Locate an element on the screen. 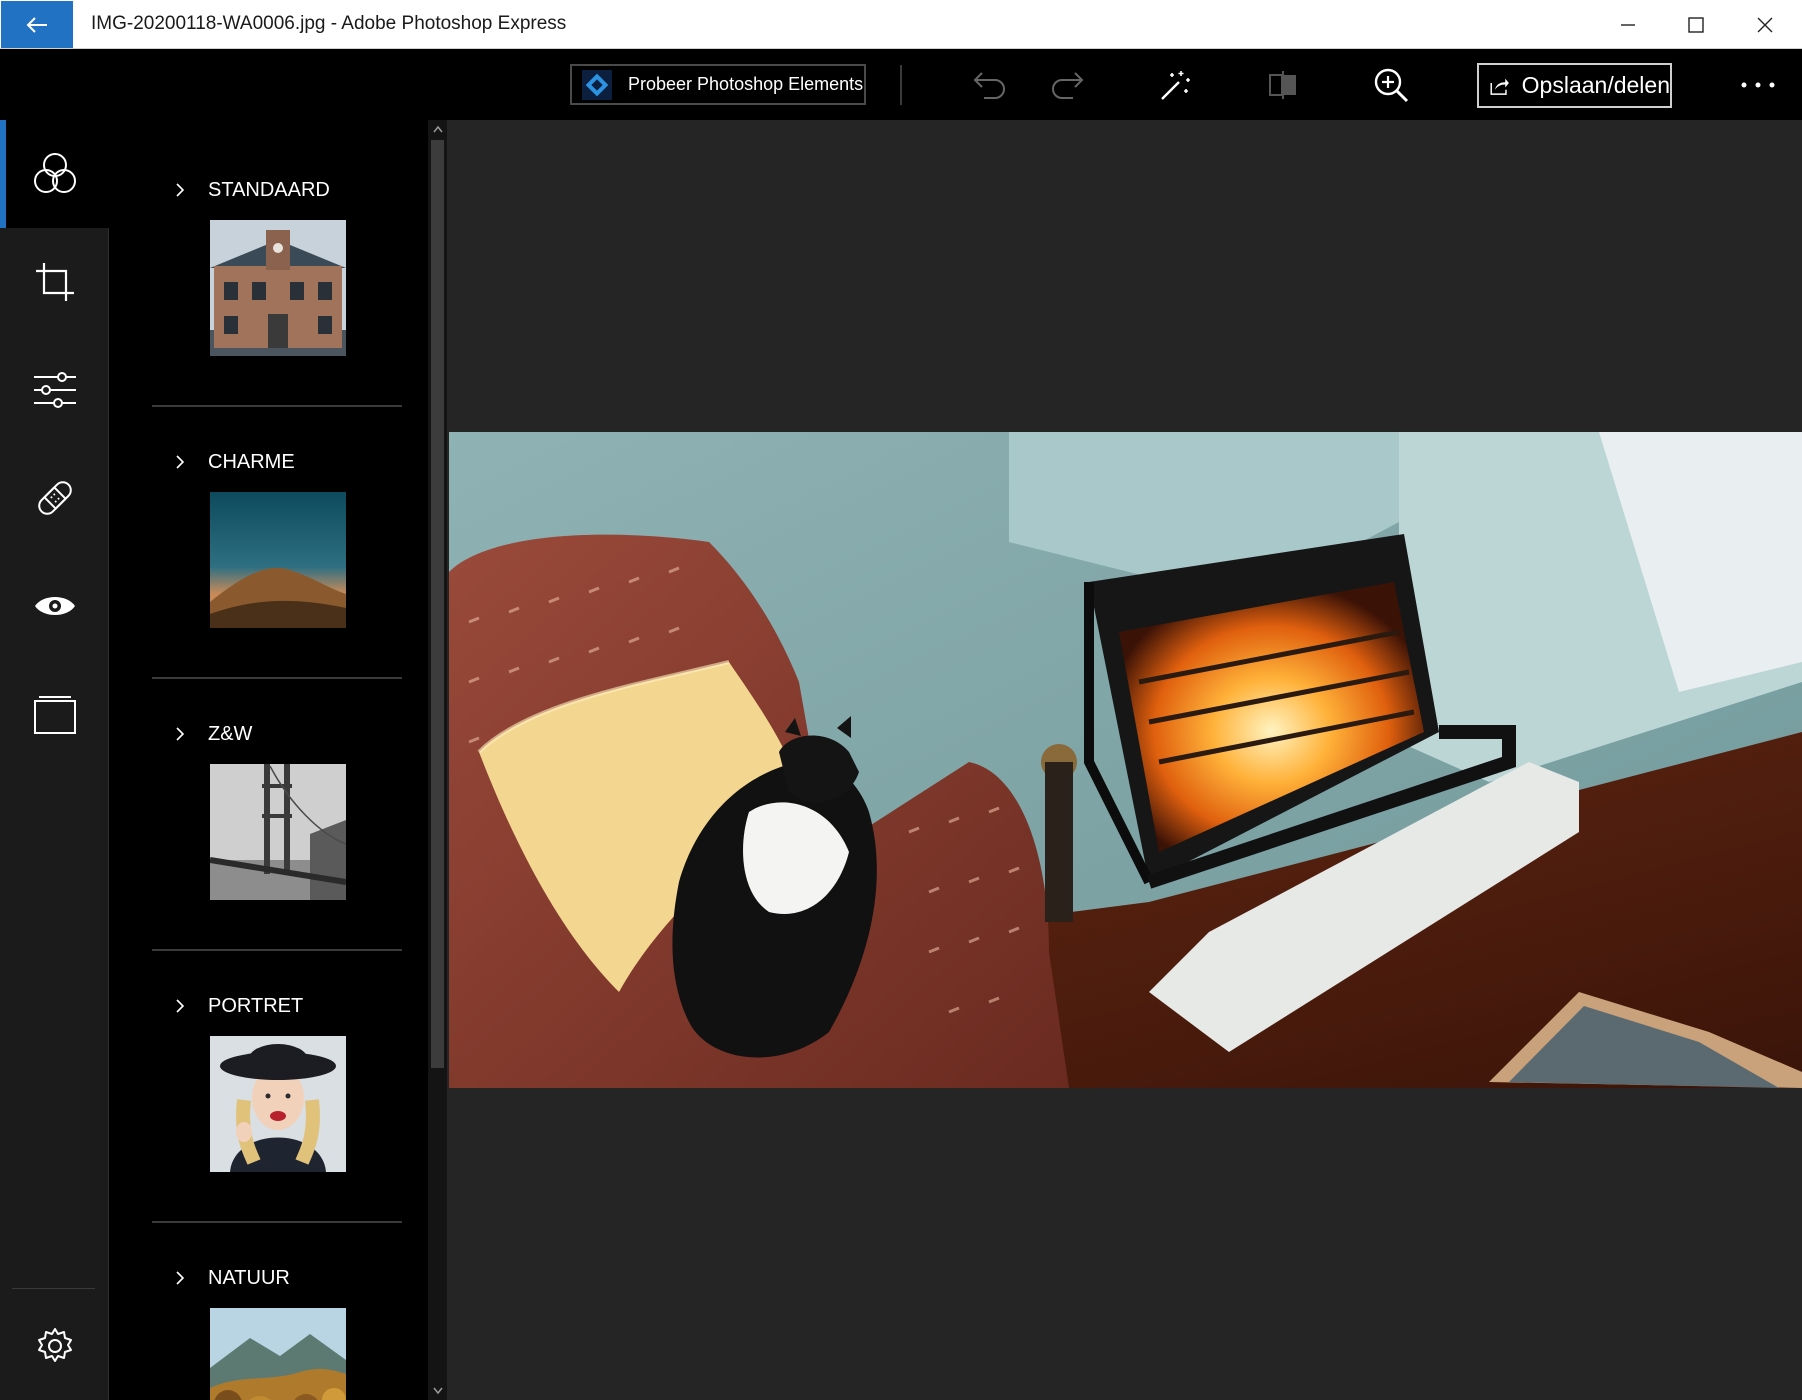 The height and width of the screenshot is (1400, 1802). caret-up-icon is located at coordinates (437, 129).